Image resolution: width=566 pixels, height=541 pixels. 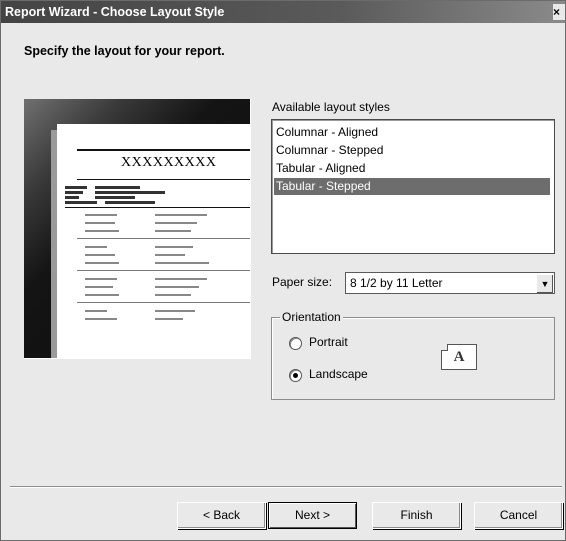 What do you see at coordinates (312, 515) in the screenshot?
I see `next-button: Next >` at bounding box center [312, 515].